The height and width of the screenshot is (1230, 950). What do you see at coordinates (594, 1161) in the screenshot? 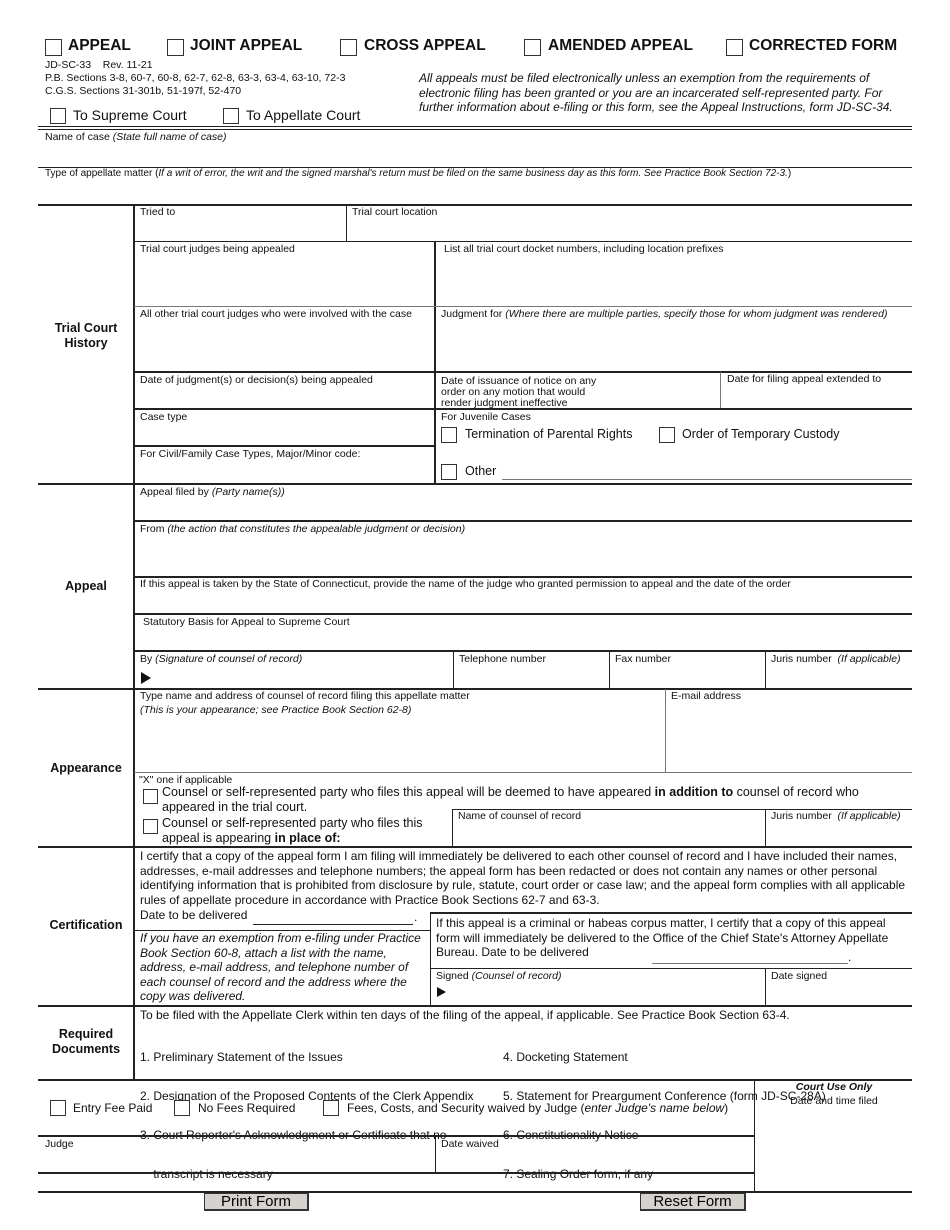
I see `date-waived-field` at bounding box center [594, 1161].